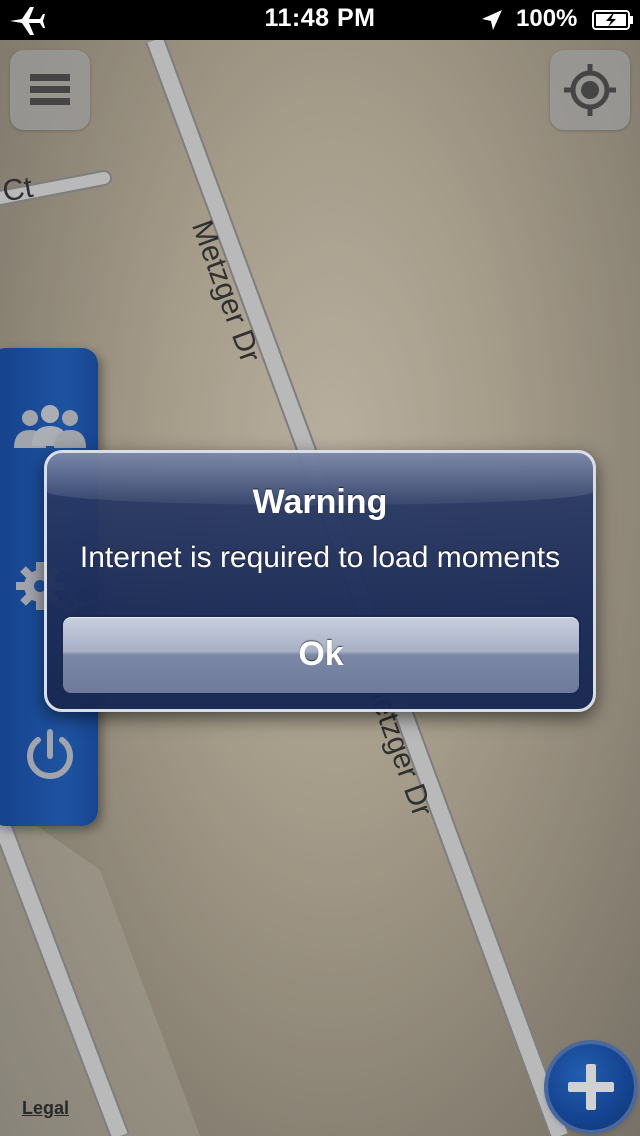 The height and width of the screenshot is (1136, 640). Describe the element at coordinates (320, 502) in the screenshot. I see `alert-title: Warning` at that location.